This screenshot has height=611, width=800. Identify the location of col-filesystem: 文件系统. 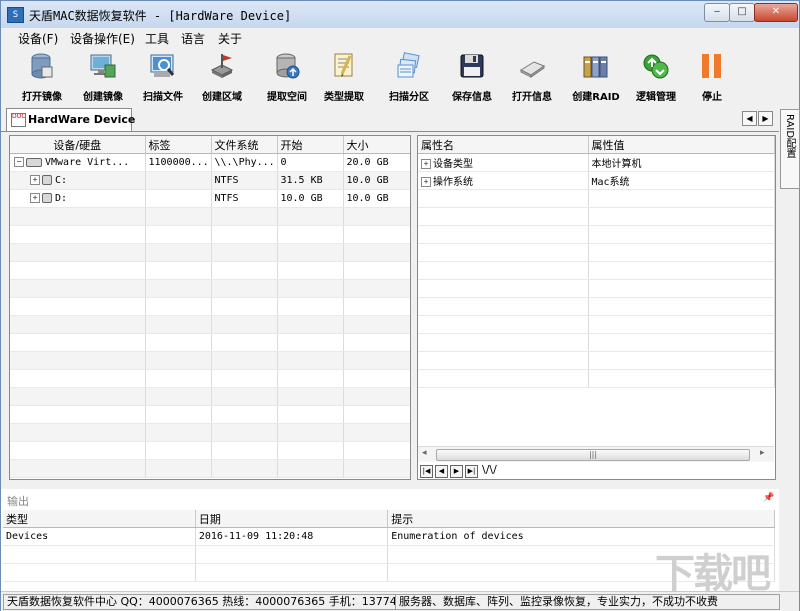
(244, 145).